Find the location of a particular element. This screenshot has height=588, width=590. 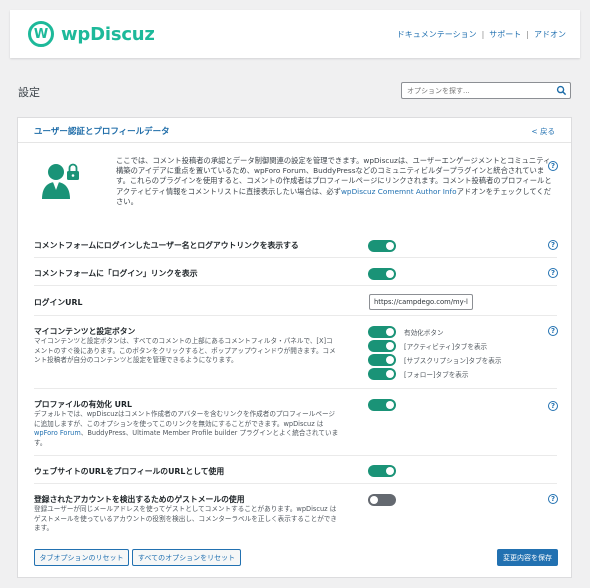

setting-label: プロファイルの有効化 URL is located at coordinates (83, 404).